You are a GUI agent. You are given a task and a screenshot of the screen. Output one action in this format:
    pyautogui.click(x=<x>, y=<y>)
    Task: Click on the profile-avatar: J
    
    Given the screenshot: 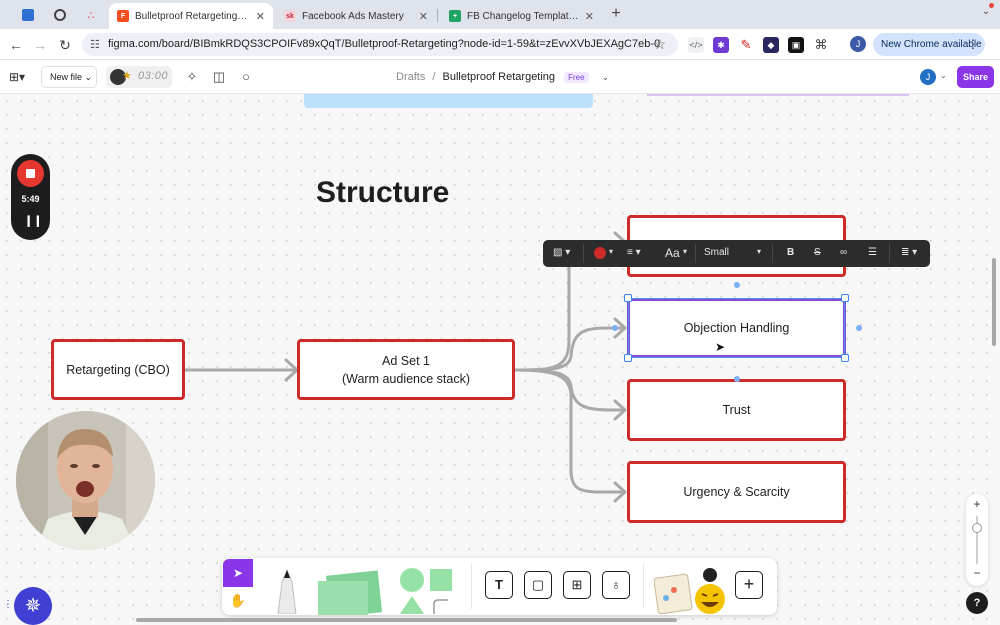 What is the action you would take?
    pyautogui.click(x=858, y=44)
    